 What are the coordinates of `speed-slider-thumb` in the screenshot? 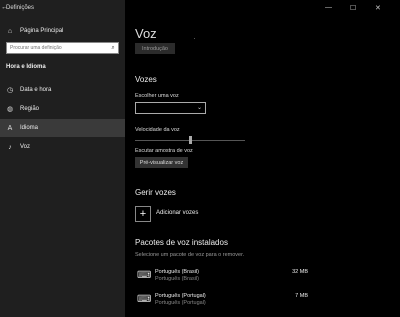 It's located at (190, 140).